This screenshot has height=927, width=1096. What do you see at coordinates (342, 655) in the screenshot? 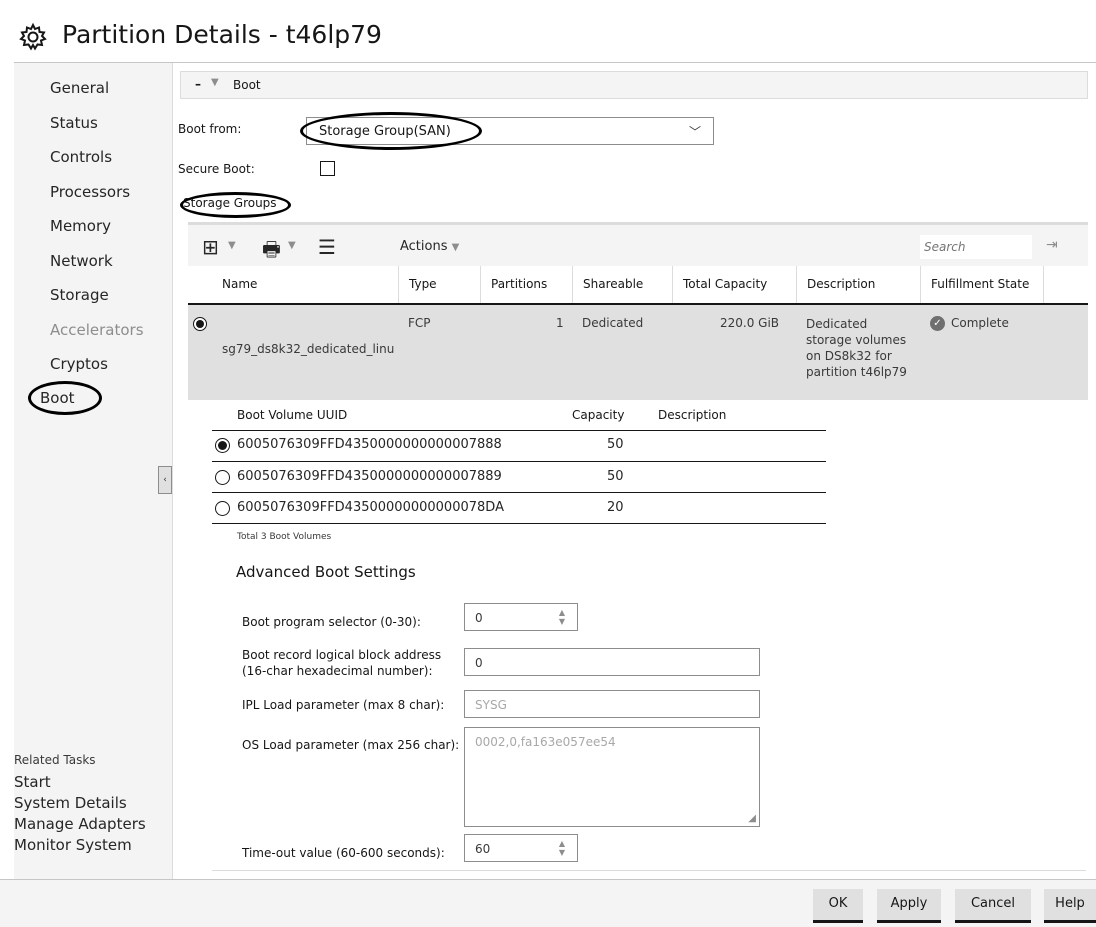
I see `boot-record-lba-label-line1: Boot record logical block address` at bounding box center [342, 655].